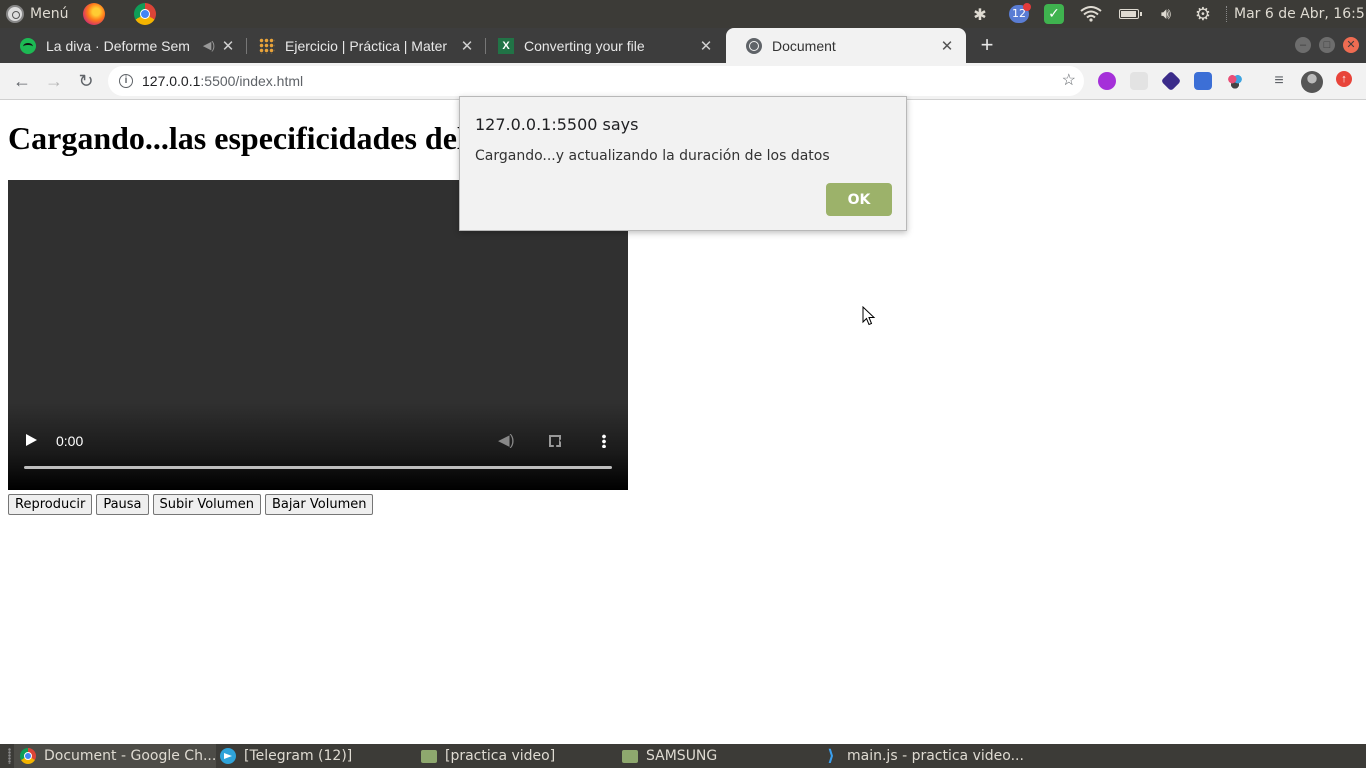  What do you see at coordinates (1300, 14) in the screenshot?
I see `clock: Mar 6 de Abr, 16:51` at bounding box center [1300, 14].